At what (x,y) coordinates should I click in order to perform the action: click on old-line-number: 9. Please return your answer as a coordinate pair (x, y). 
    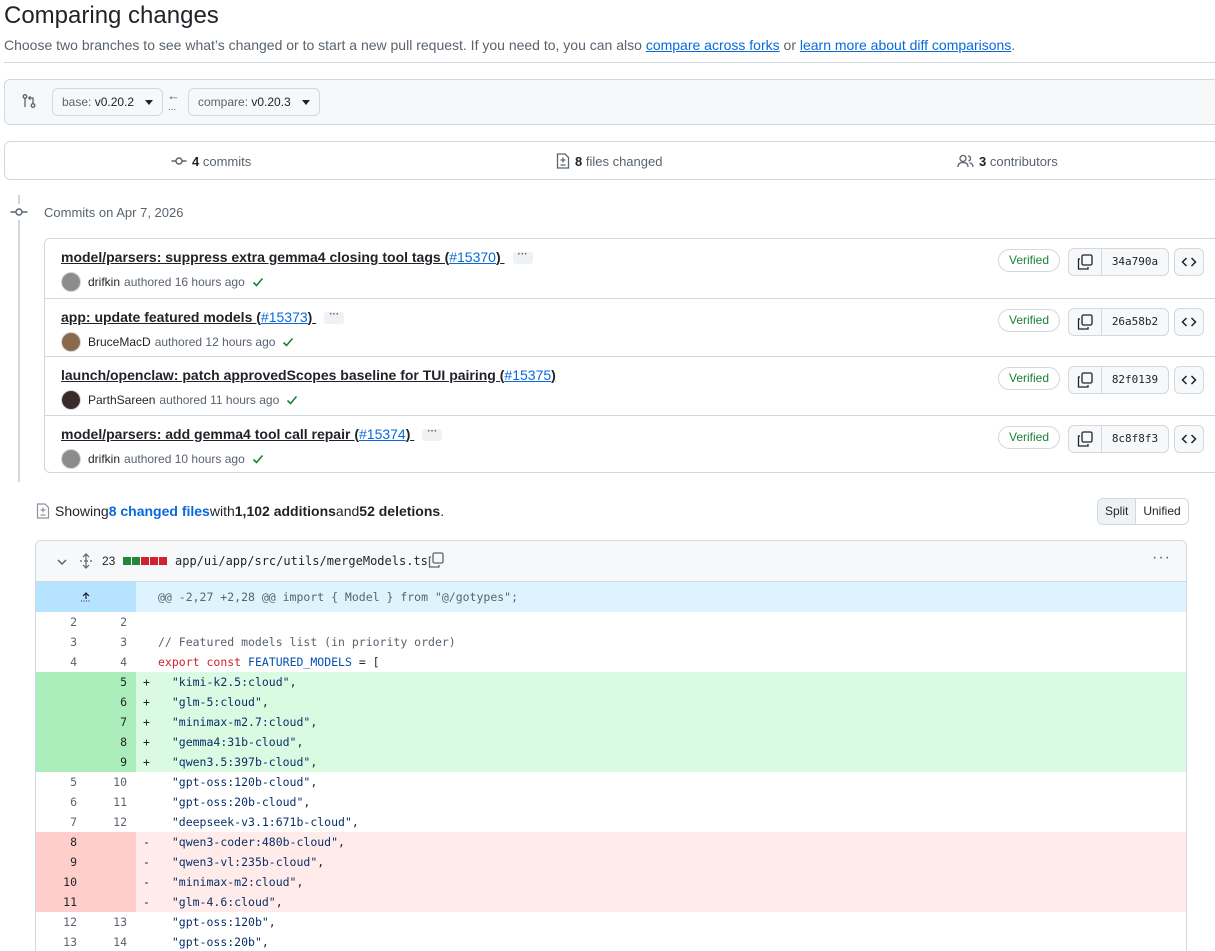
    Looking at the image, I should click on (61, 862).